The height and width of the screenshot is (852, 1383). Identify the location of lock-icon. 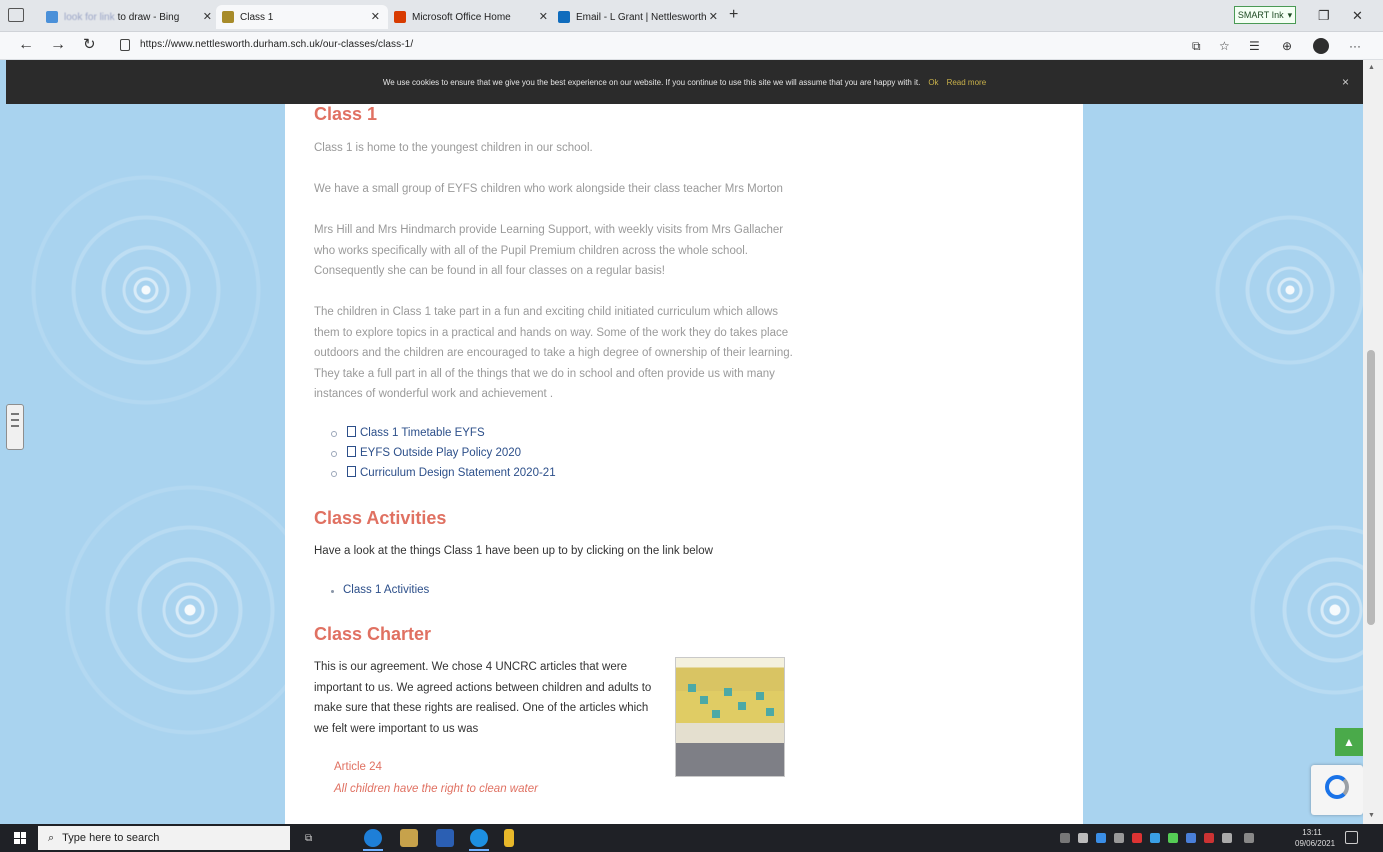
(125, 45).